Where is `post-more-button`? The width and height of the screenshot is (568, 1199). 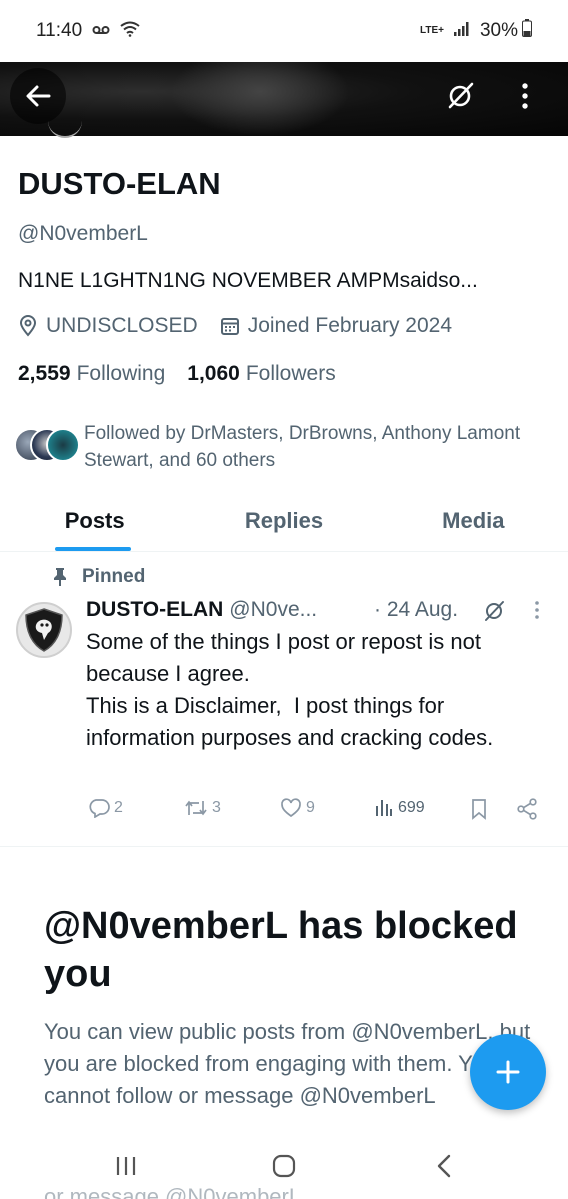
post-more-button is located at coordinates (537, 613).